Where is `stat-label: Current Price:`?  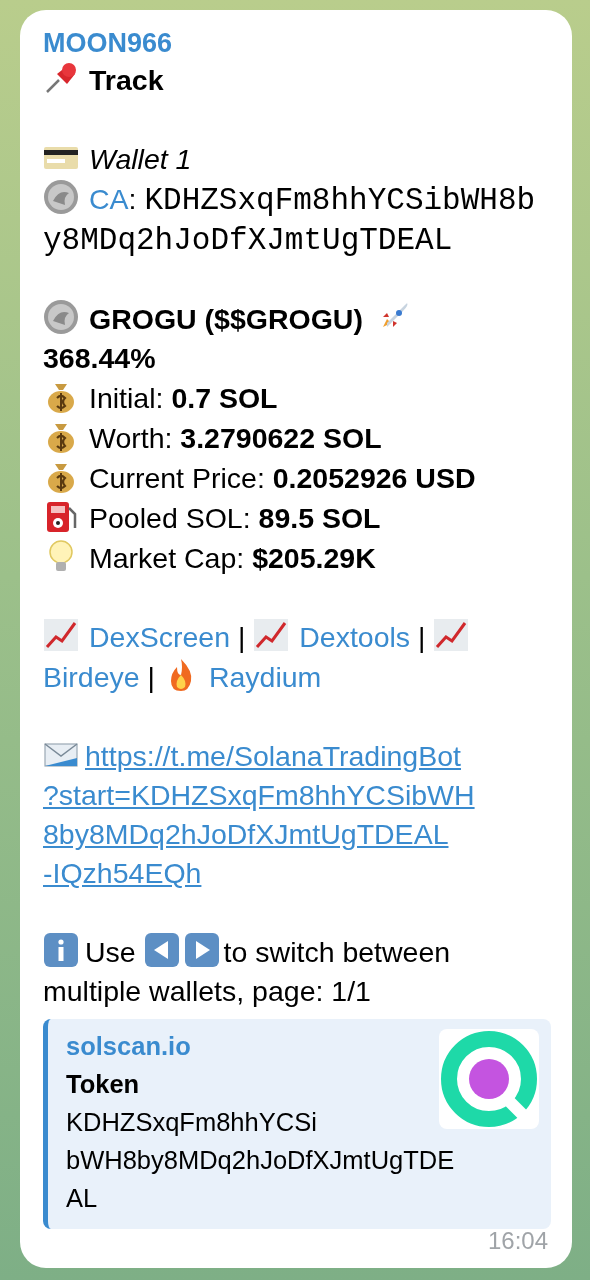
stat-label: Current Price: is located at coordinates (177, 478).